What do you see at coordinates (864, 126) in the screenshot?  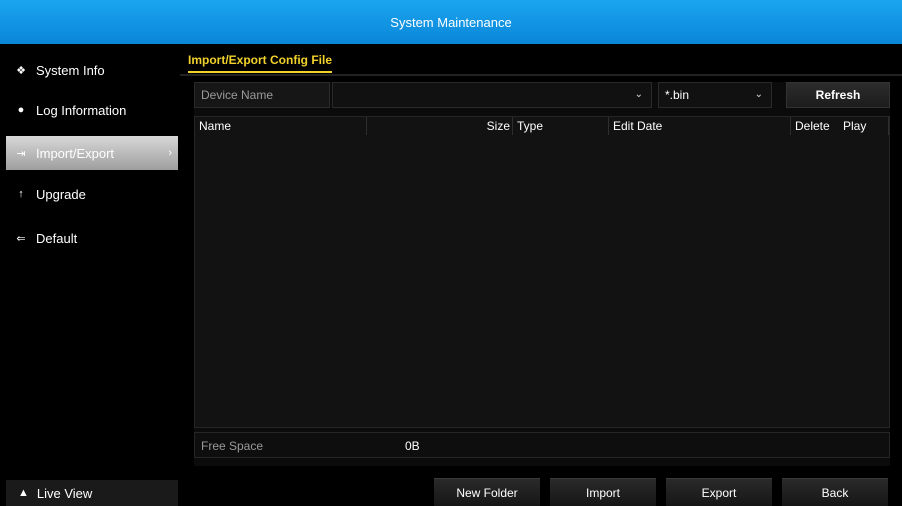 I see `column-header-play: Play` at bounding box center [864, 126].